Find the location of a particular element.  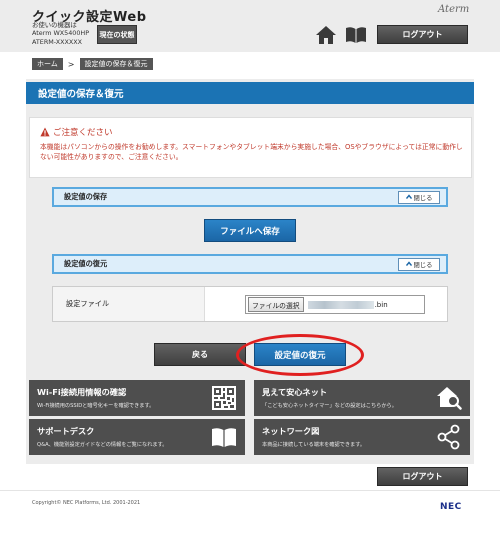

save-to-file-button: ファイルへ保存 is located at coordinates (250, 230).